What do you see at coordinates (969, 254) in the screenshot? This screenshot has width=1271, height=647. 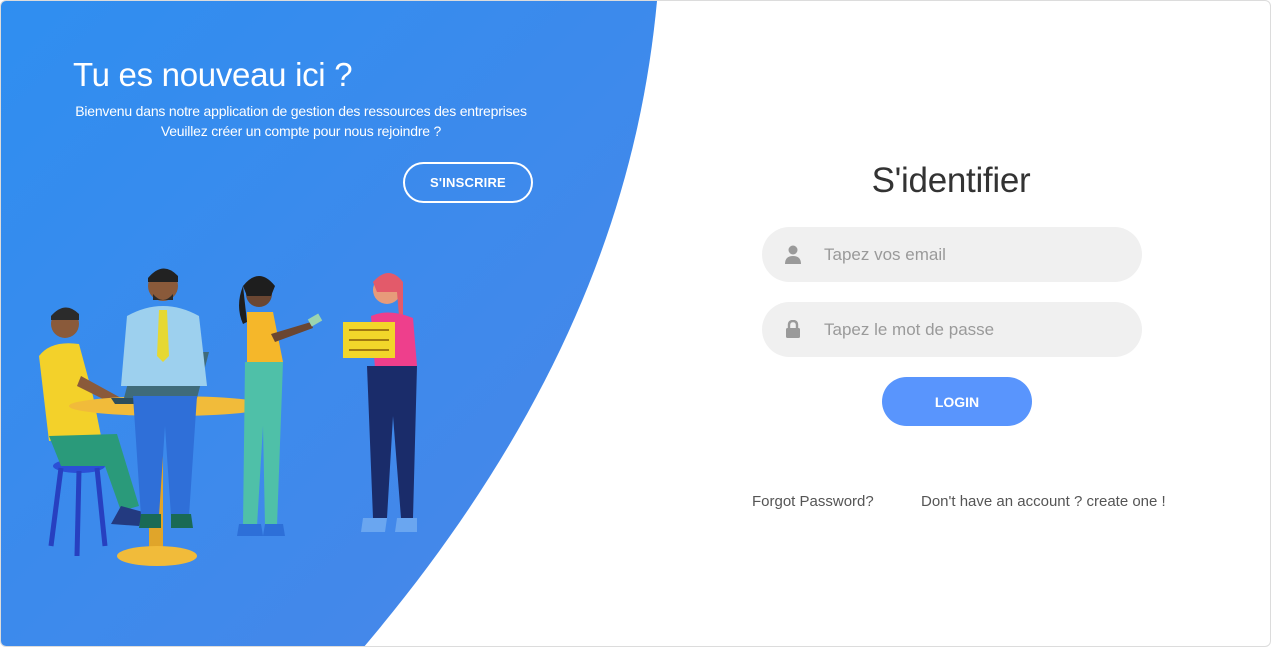 I see `email-input` at bounding box center [969, 254].